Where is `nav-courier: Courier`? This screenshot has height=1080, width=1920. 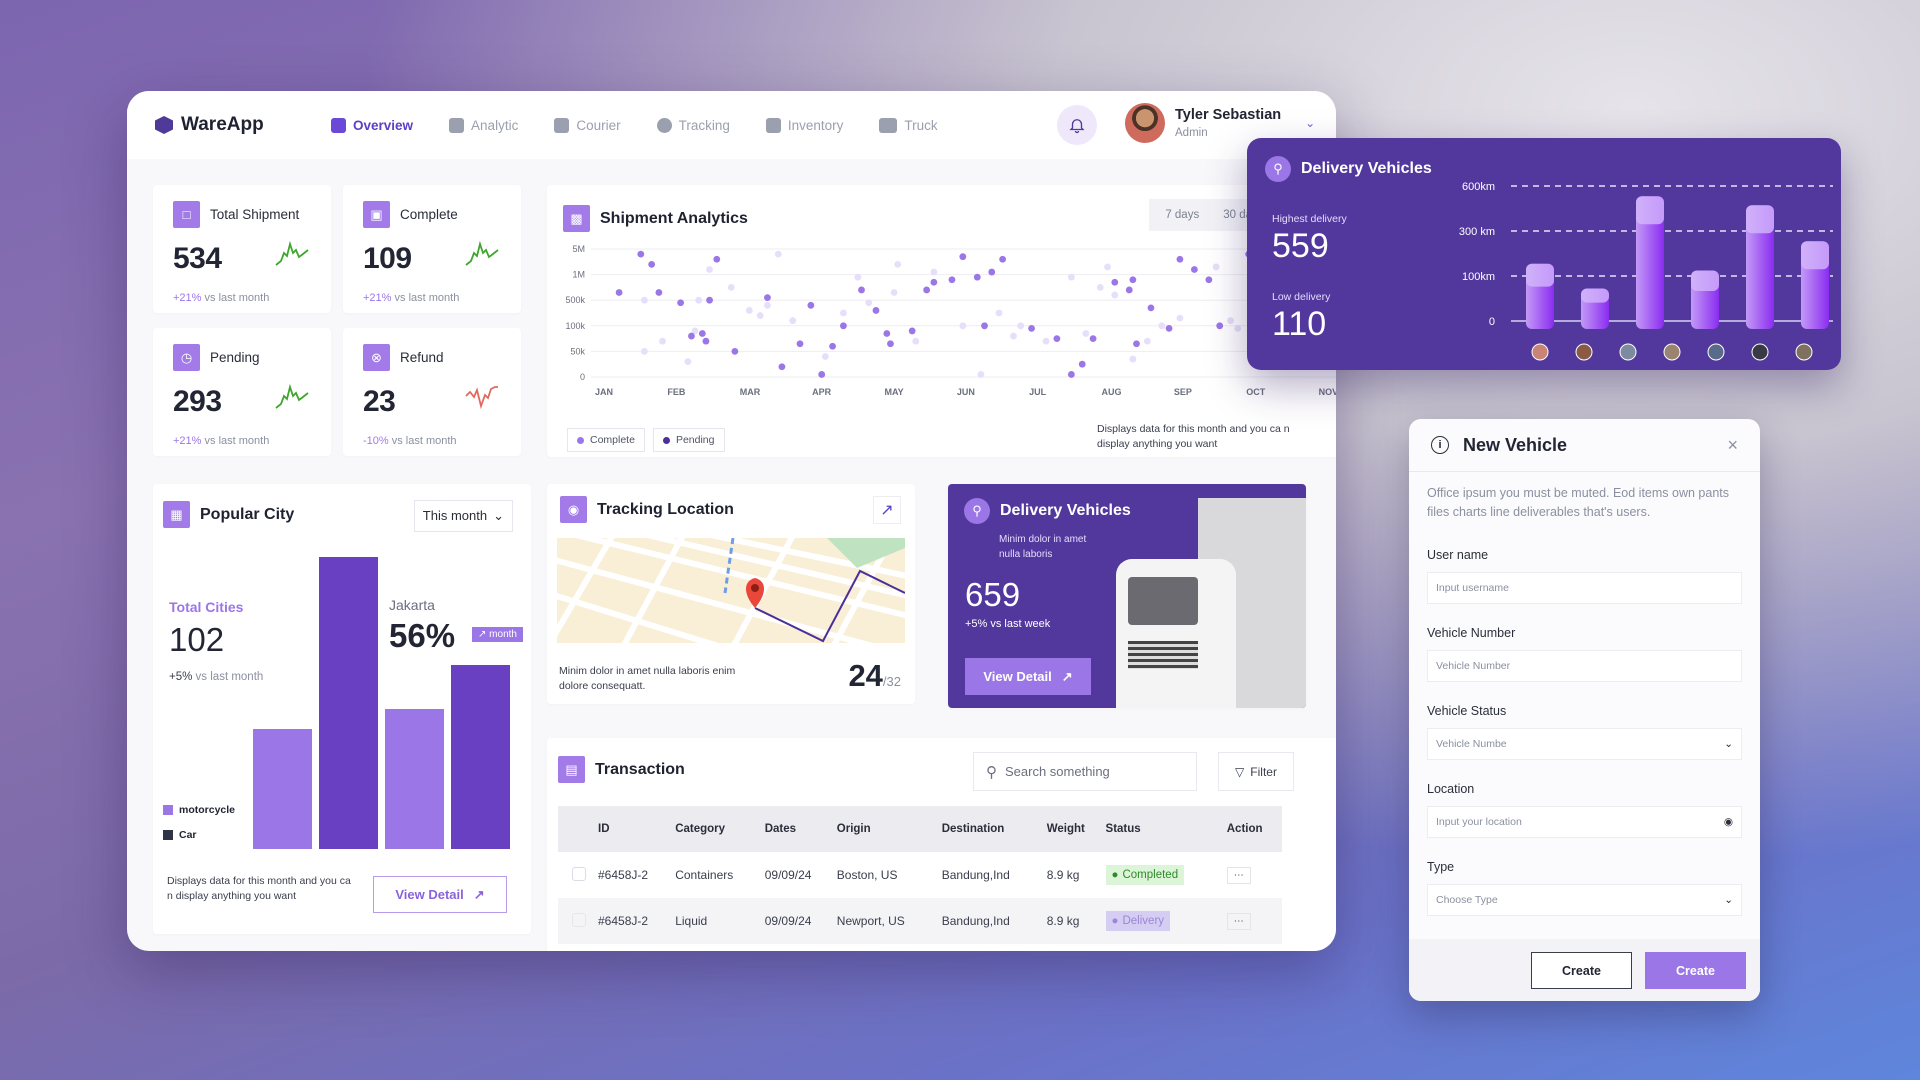
nav-courier: Courier is located at coordinates (587, 125).